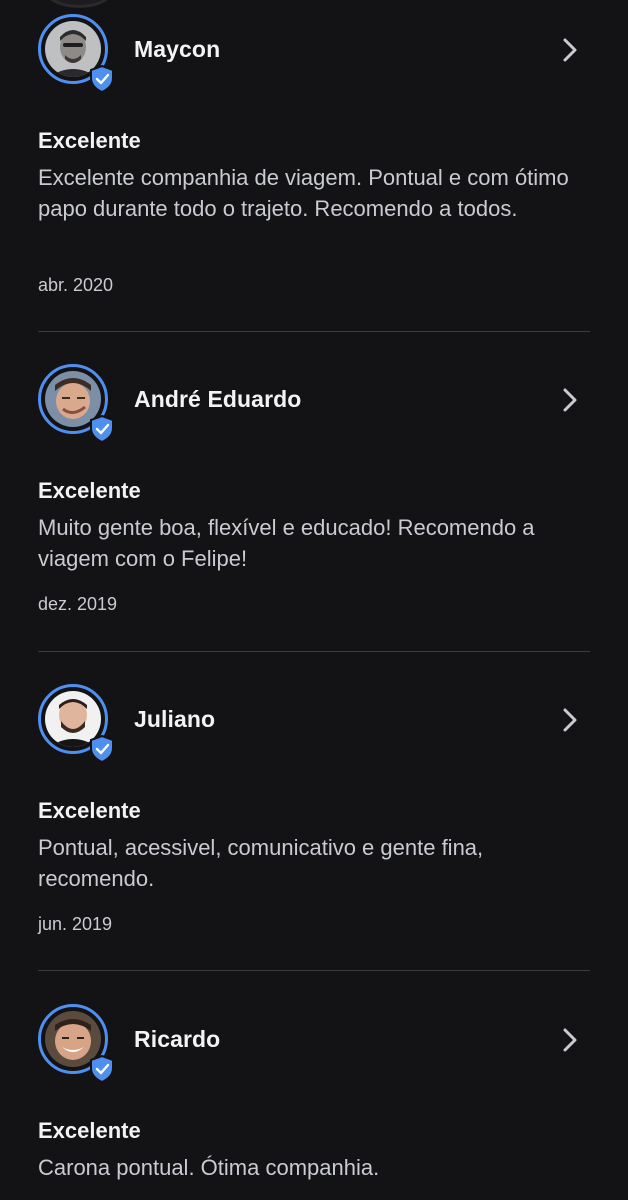  I want to click on review-comment: Carona pontual. Ótima companhia., so click(209, 1167).